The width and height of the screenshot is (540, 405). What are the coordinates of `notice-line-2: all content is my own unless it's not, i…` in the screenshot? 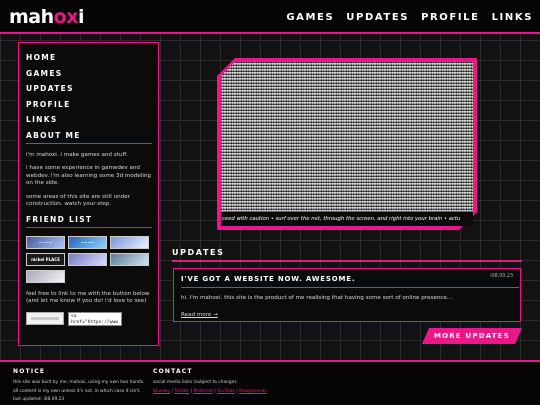 It's located at (77, 391).